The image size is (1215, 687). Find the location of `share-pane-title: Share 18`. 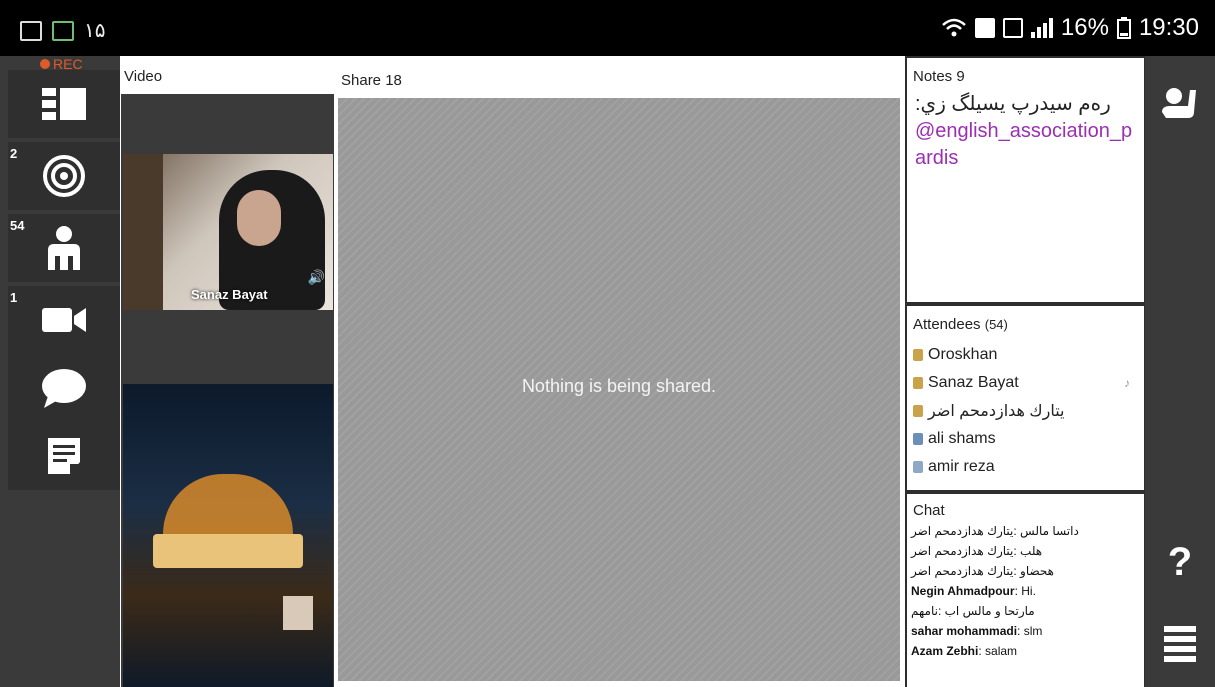

share-pane-title: Share 18 is located at coordinates (619, 79).